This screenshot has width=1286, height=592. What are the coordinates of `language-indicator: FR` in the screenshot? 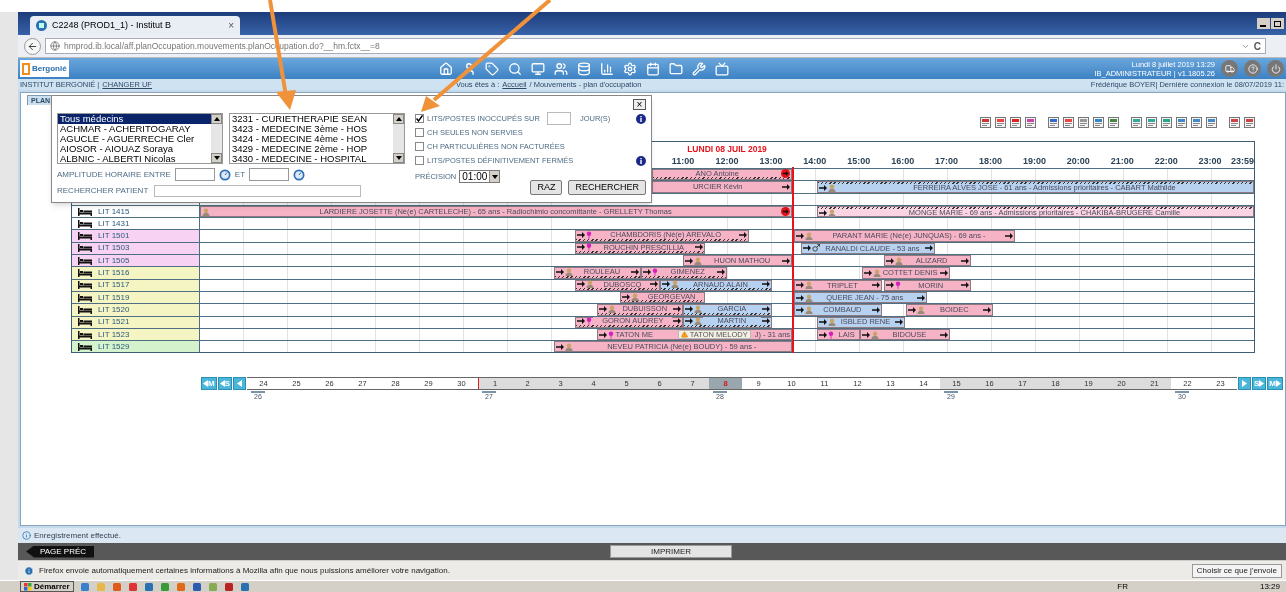 It's located at (1122, 586).